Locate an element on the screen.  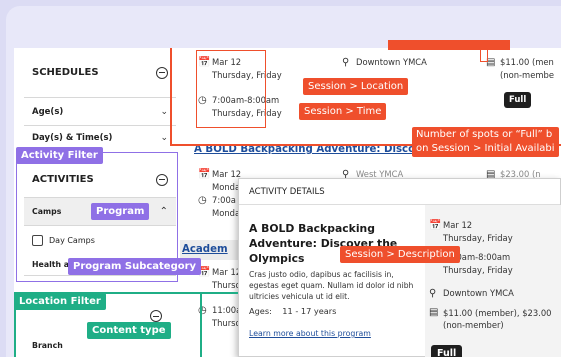
modal-location: Downtown YMCA is located at coordinates (478, 293).